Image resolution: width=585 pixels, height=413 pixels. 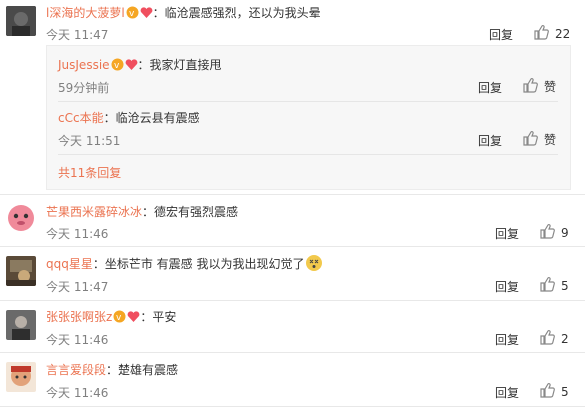 What do you see at coordinates (81, 118) in the screenshot?
I see `username-link: cCc本能` at bounding box center [81, 118].